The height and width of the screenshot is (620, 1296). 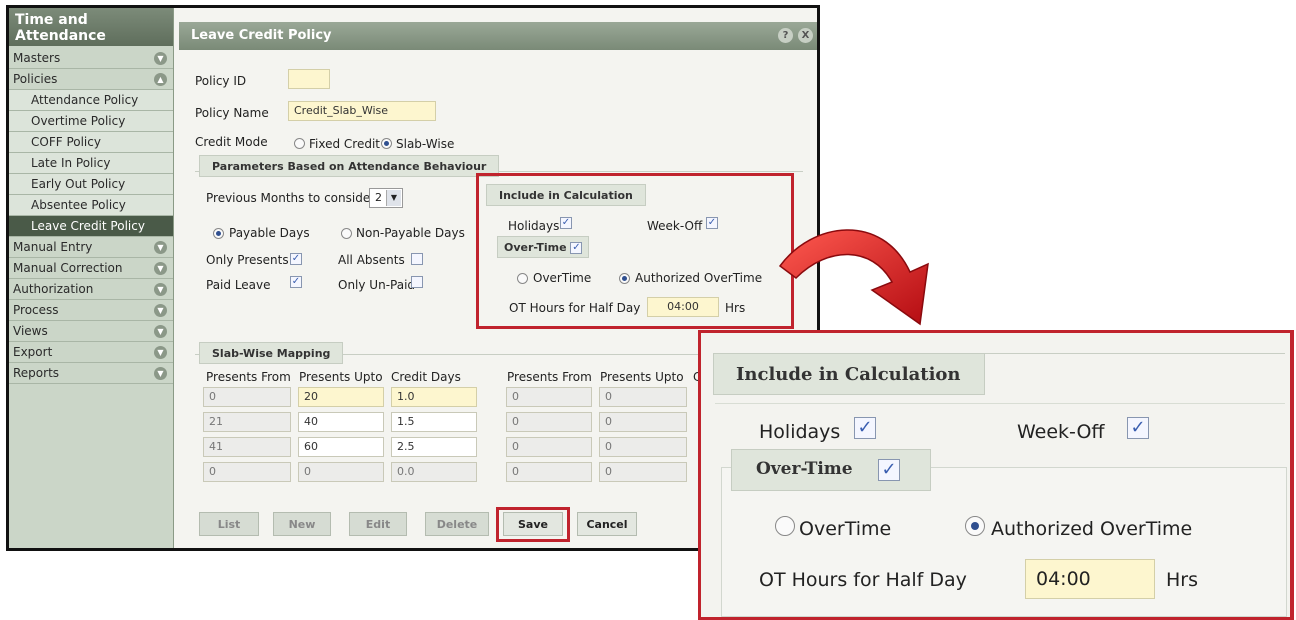 I want to click on slab-cell: 20, so click(x=341, y=397).